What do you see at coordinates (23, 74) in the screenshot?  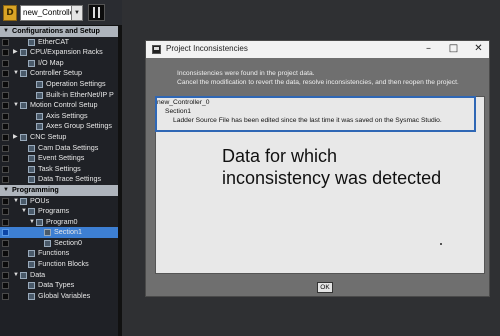 I see `controller-setup-icon` at bounding box center [23, 74].